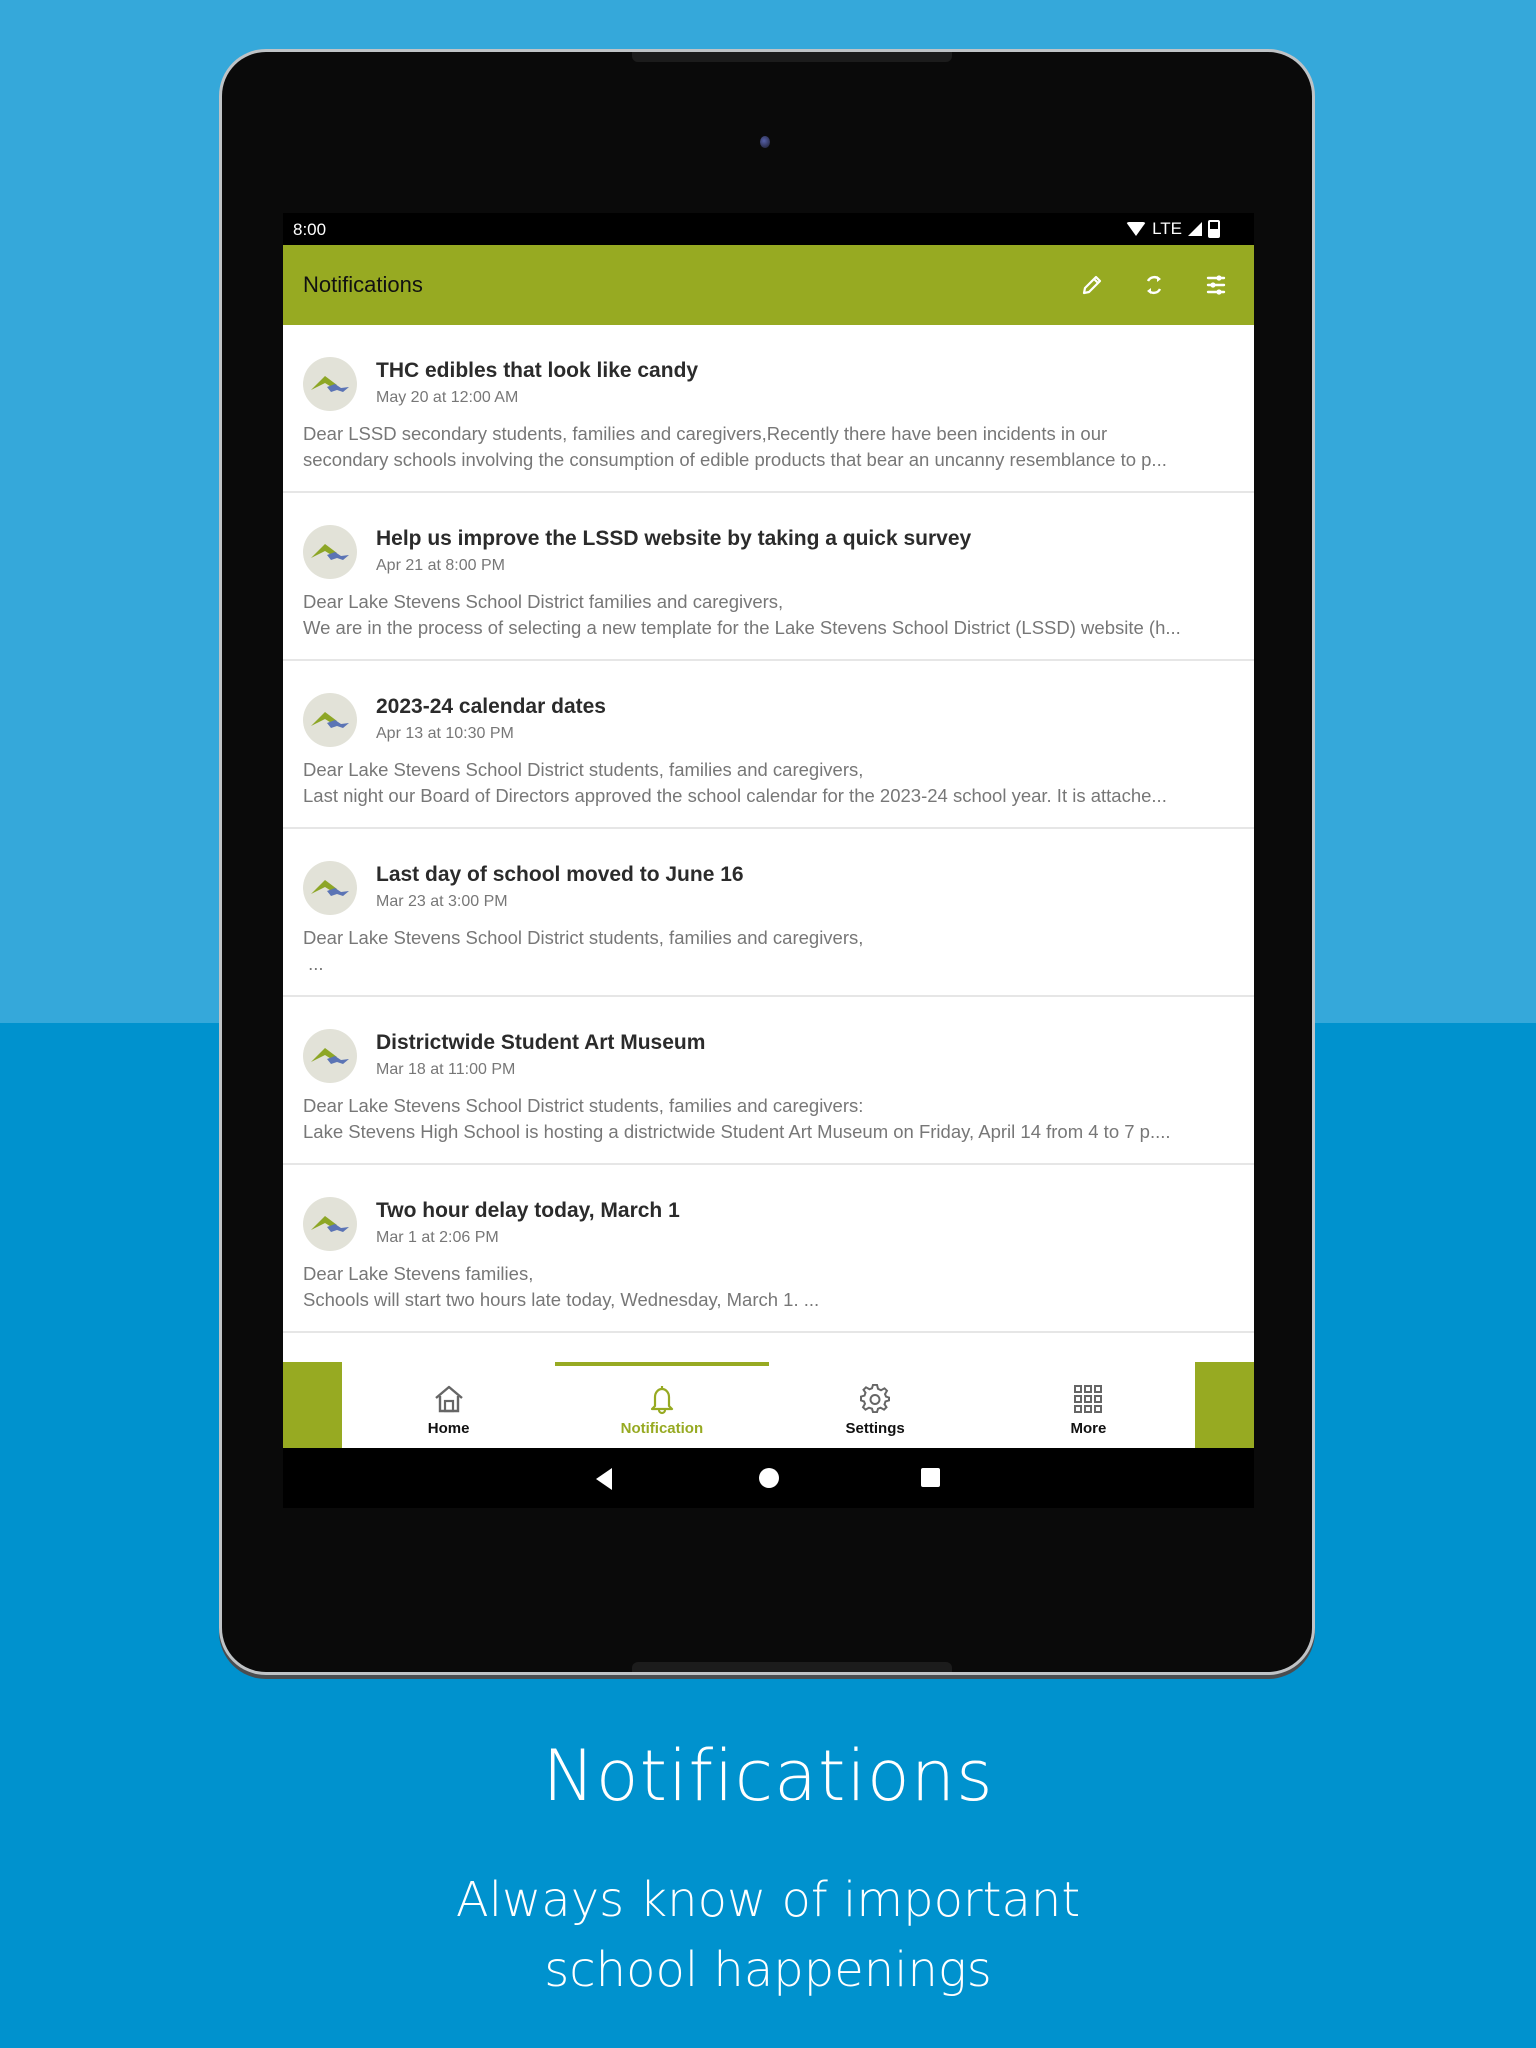 The image size is (1536, 2048). What do you see at coordinates (1214, 229) in the screenshot?
I see `battery-icon` at bounding box center [1214, 229].